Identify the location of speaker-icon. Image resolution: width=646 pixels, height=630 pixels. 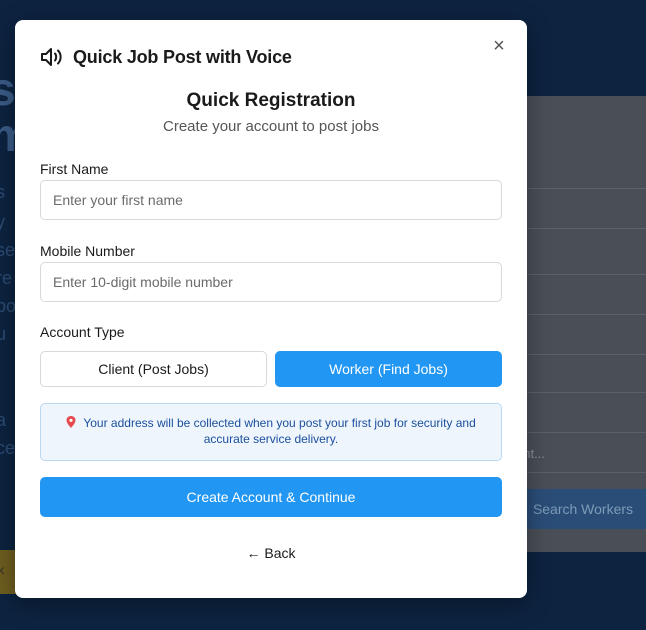
(52, 57).